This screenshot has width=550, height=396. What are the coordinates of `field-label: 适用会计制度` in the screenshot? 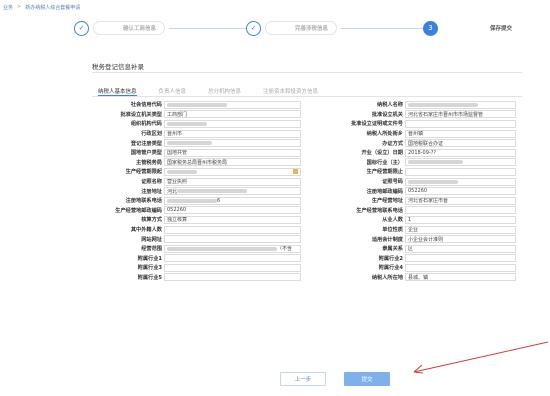 It's located at (387, 239).